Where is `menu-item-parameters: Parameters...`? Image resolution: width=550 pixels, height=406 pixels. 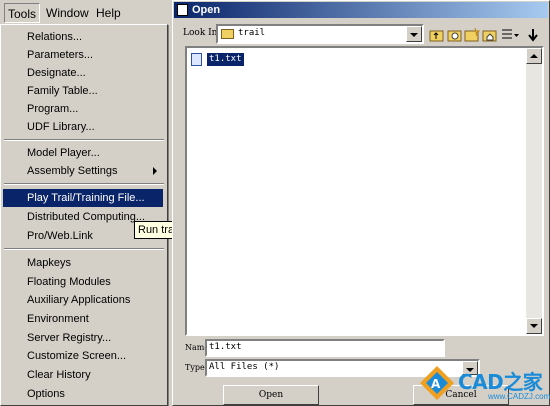 menu-item-parameters: Parameters... is located at coordinates (83, 55).